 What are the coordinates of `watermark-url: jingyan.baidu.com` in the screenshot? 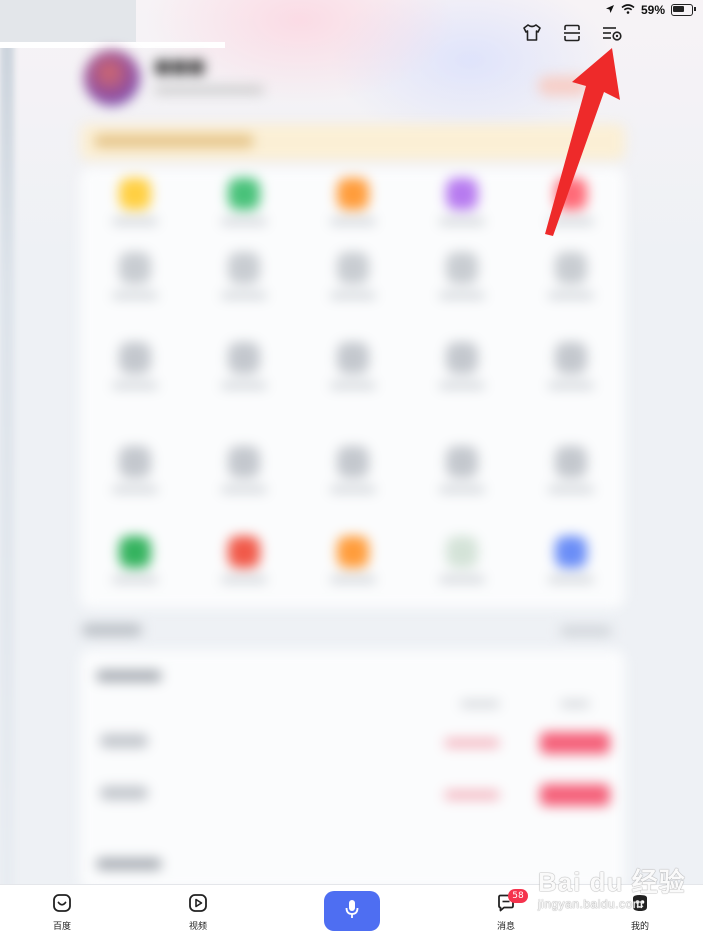 It's located at (591, 904).